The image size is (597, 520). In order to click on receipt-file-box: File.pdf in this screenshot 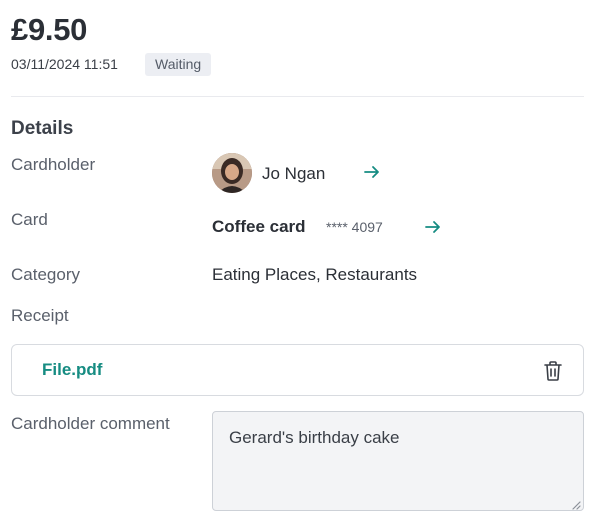, I will do `click(297, 370)`.